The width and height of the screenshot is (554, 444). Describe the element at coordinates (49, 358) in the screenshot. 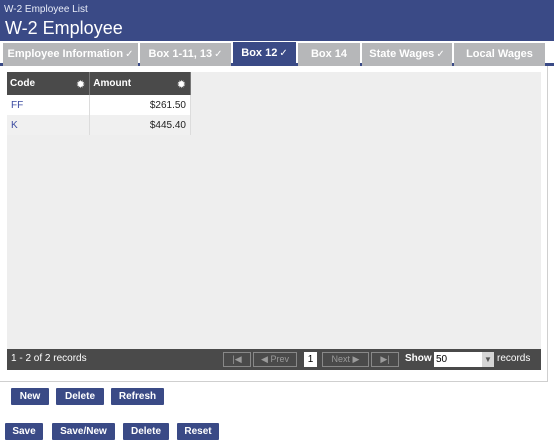

I see `record-count: 1 - 2 of 2 records` at that location.